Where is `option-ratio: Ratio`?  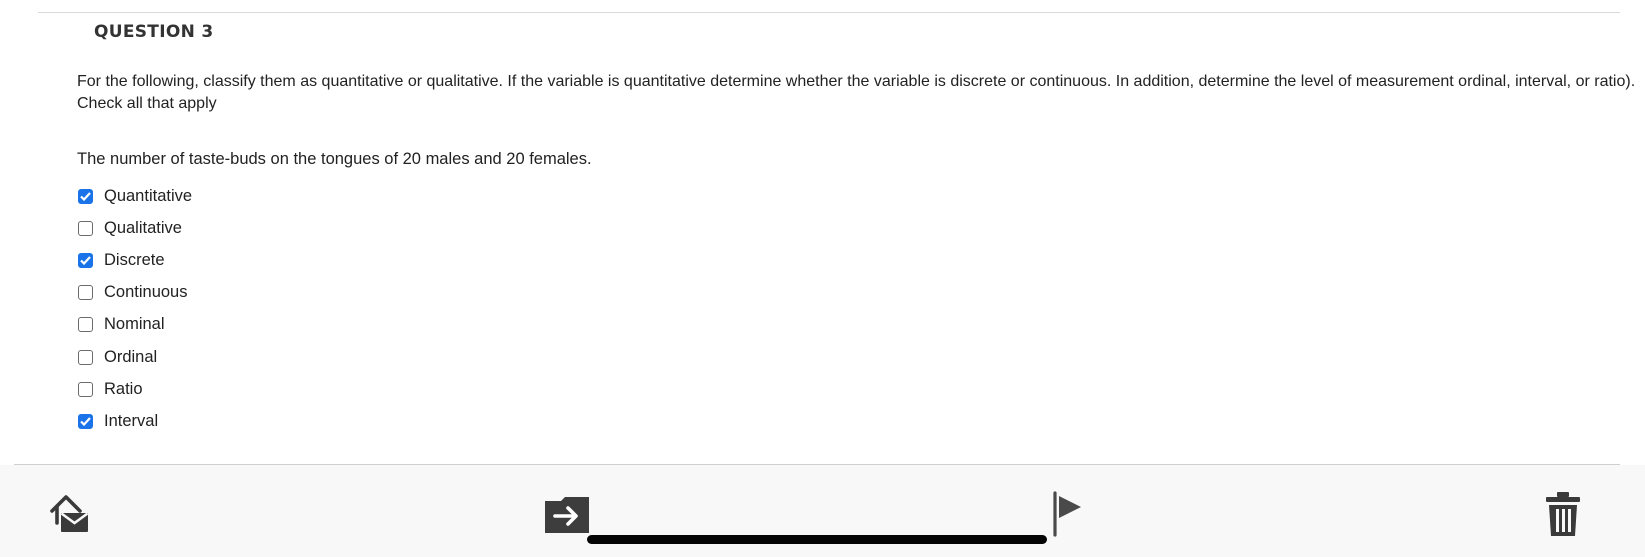 option-ratio: Ratio is located at coordinates (135, 389).